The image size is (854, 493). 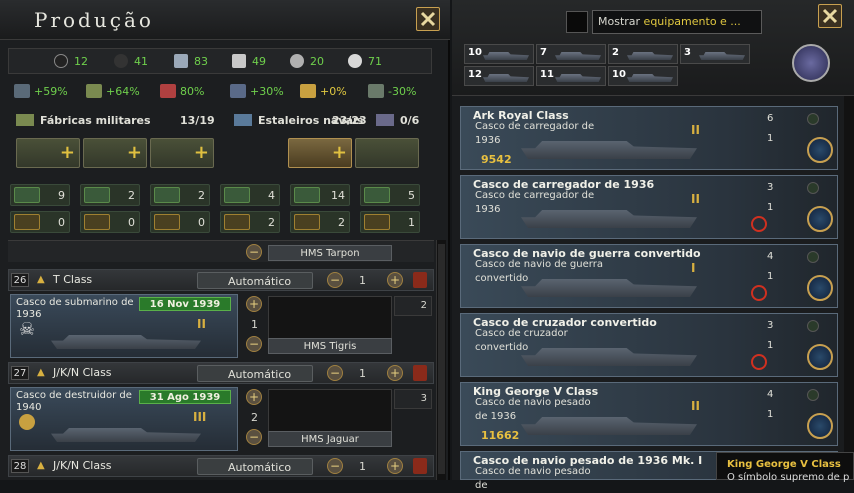 What do you see at coordinates (759, 293) in the screenshot?
I see `blocked-icon` at bounding box center [759, 293].